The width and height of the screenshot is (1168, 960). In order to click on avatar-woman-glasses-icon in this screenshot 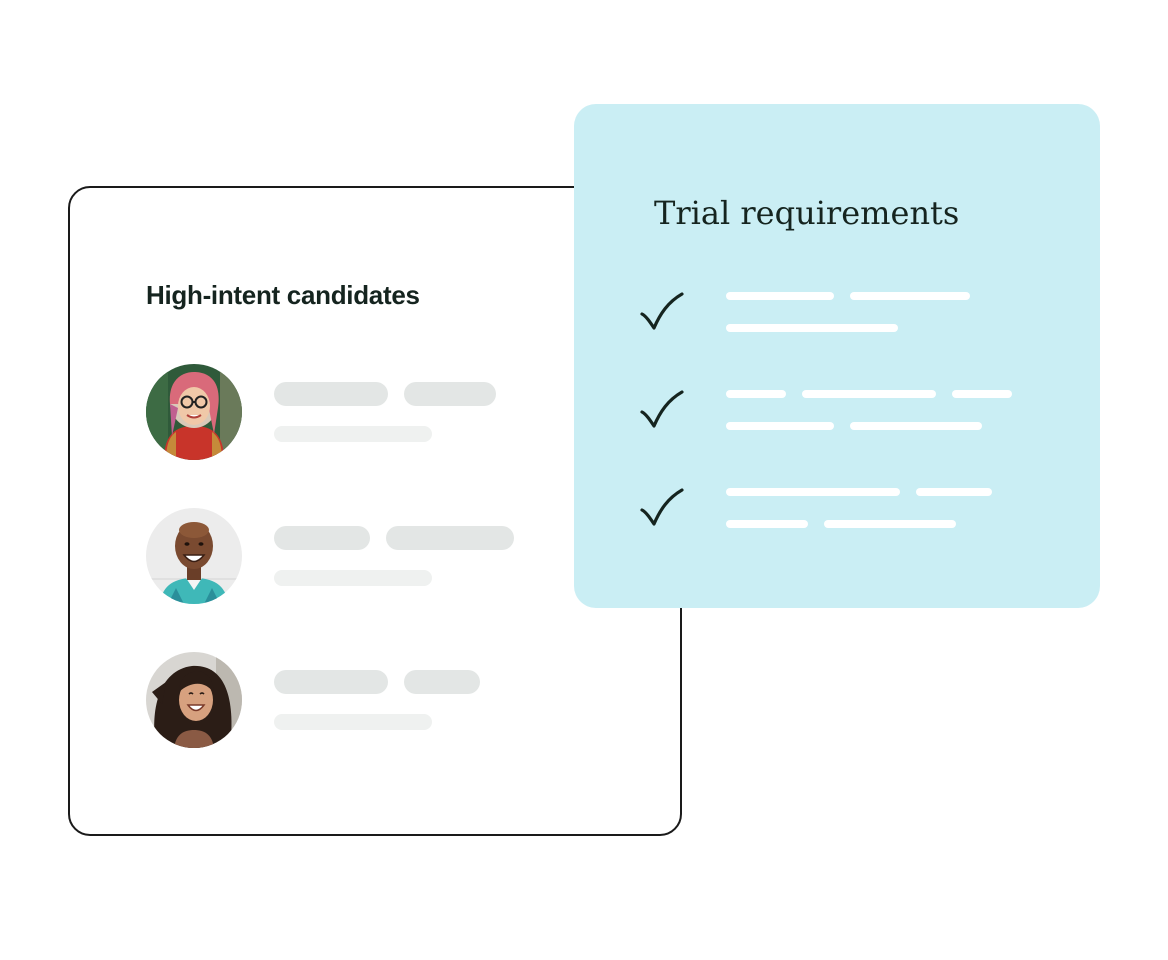, I will do `click(194, 412)`.